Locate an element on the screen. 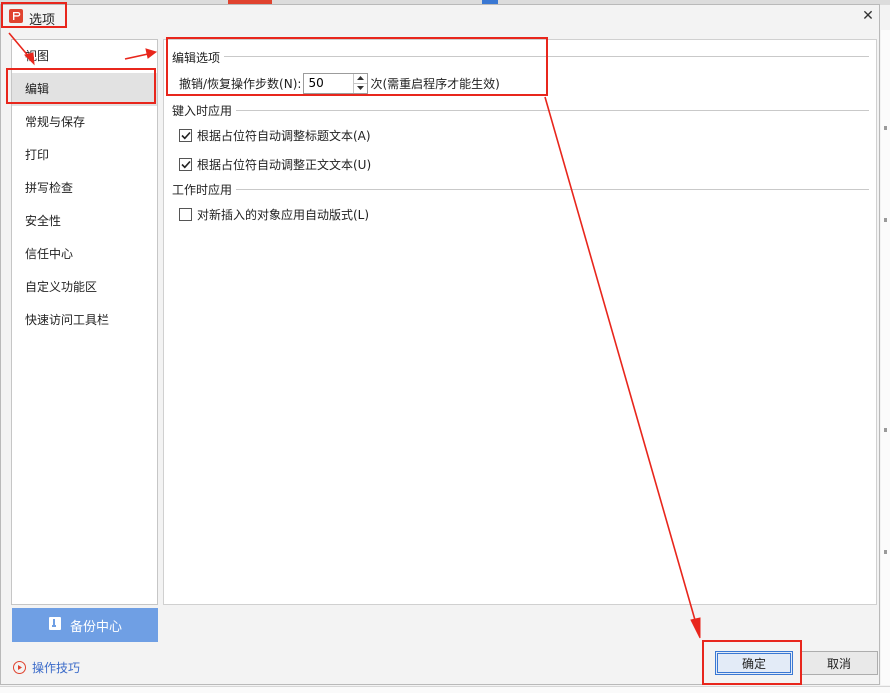 The width and height of the screenshot is (890, 693). undo-steps-row: 撤销/恢复操作步数(N): 次(需重启程序才能生效) is located at coordinates (339, 83).